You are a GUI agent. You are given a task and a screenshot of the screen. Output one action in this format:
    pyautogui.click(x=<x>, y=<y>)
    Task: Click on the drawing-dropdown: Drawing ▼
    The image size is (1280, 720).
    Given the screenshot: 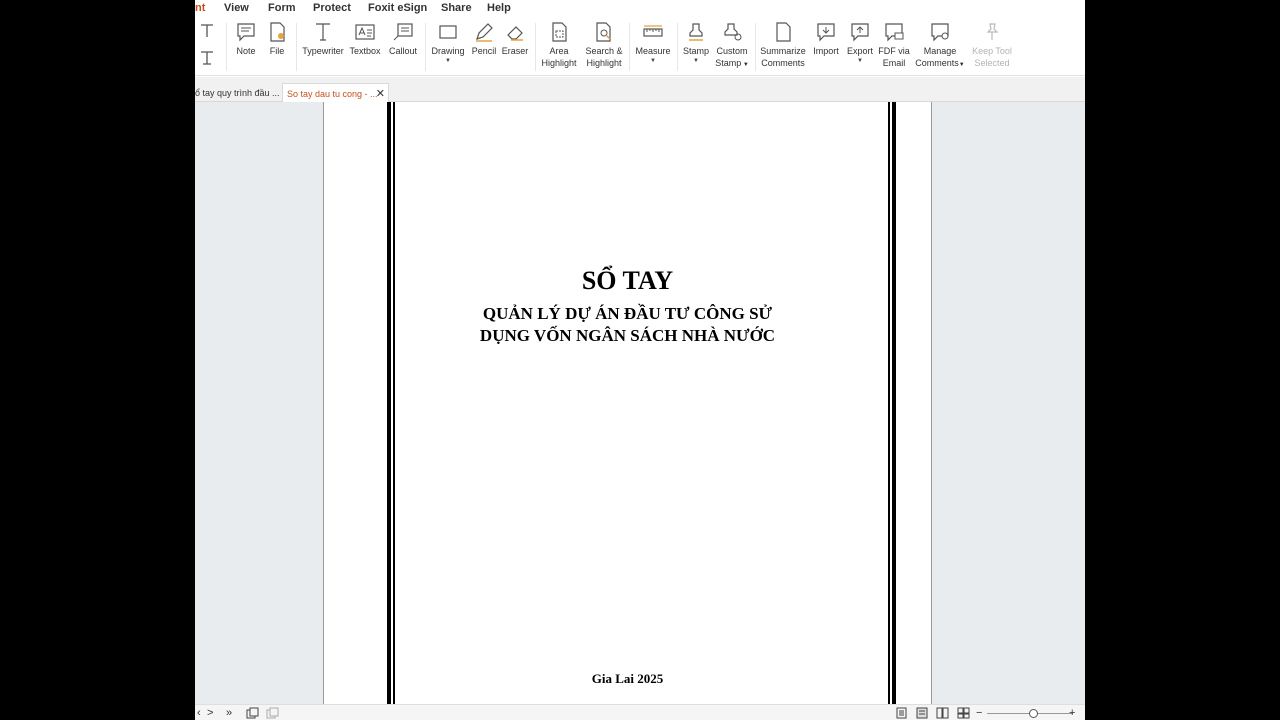 What is the action you would take?
    pyautogui.click(x=448, y=46)
    